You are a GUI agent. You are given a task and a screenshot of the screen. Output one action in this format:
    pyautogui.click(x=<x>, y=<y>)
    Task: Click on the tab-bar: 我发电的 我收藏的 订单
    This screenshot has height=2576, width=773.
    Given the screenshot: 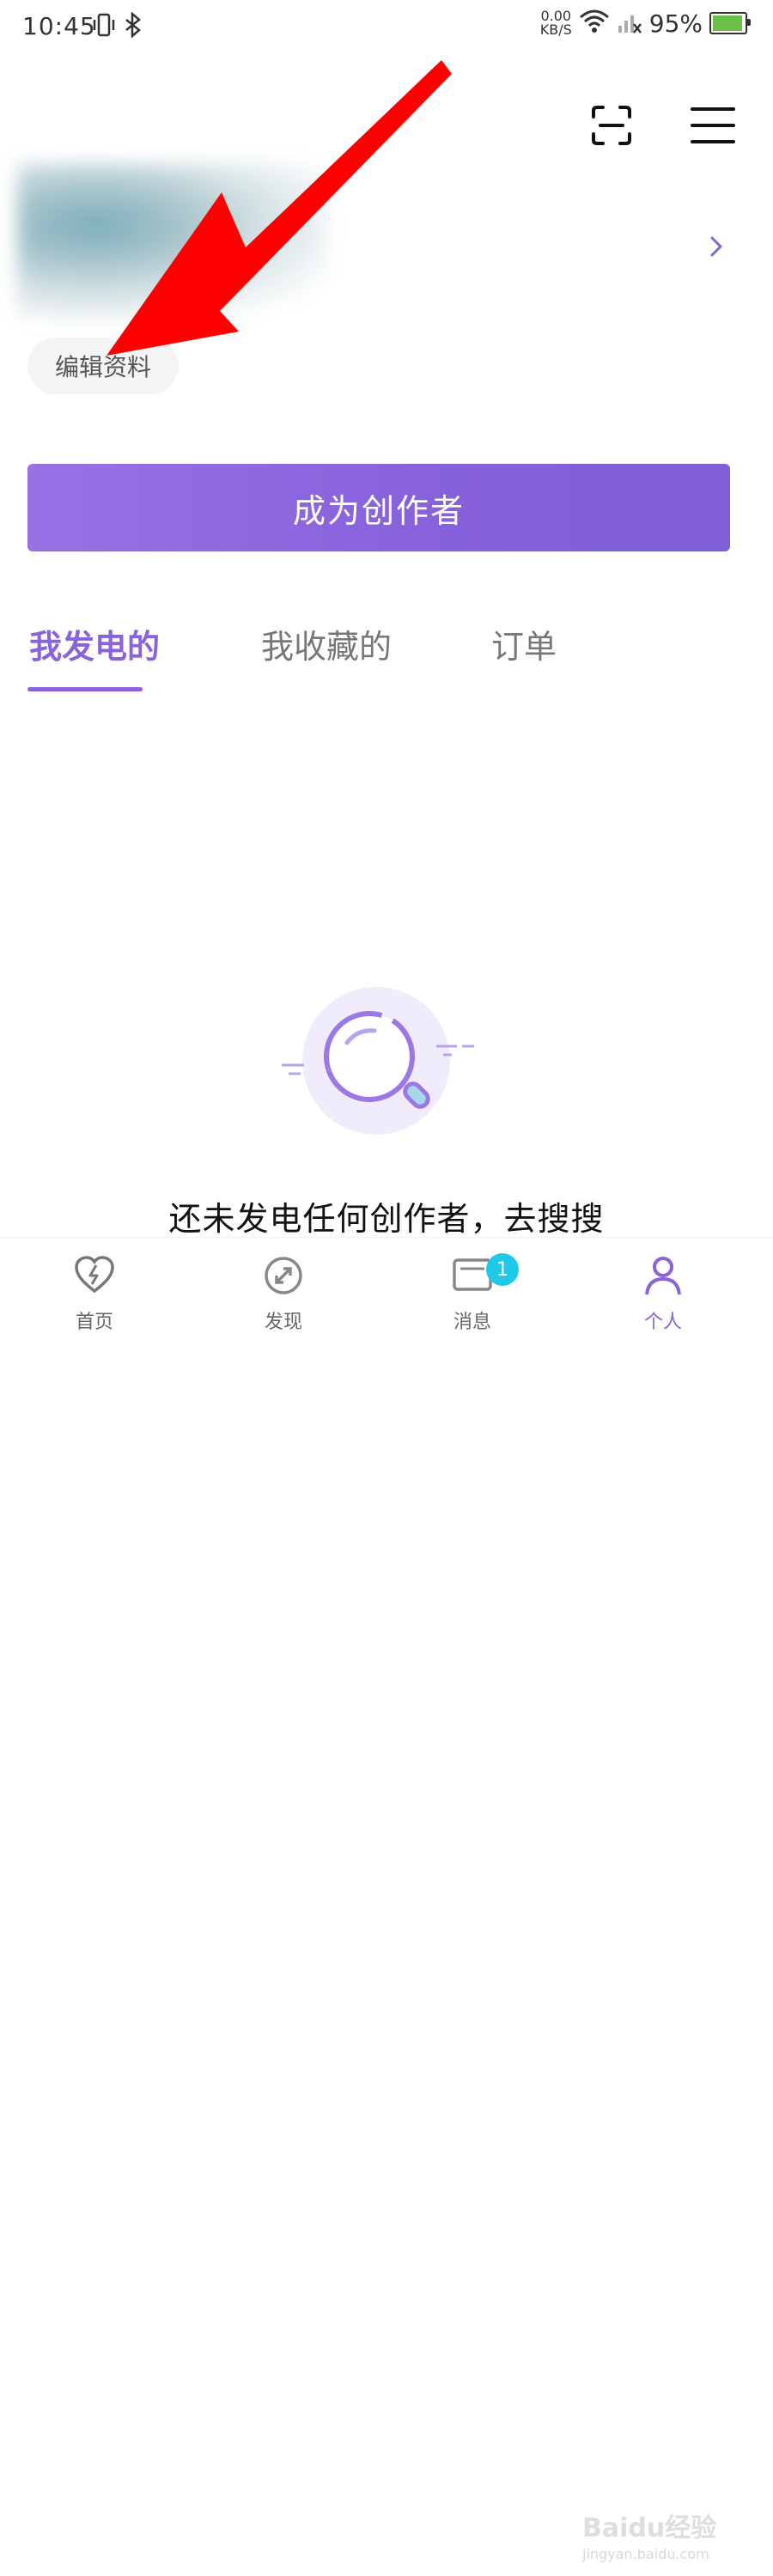 What is the action you would take?
    pyautogui.click(x=386, y=658)
    